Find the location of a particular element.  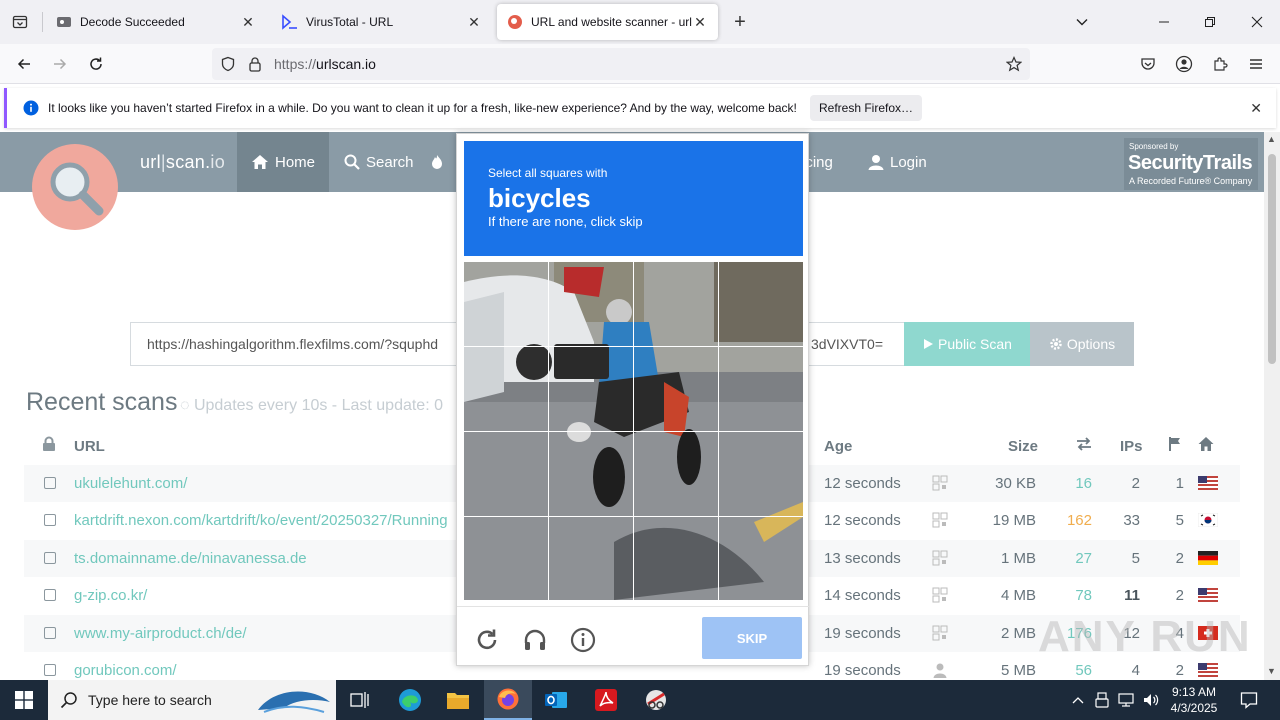

network-icon is located at coordinates (1127, 700).